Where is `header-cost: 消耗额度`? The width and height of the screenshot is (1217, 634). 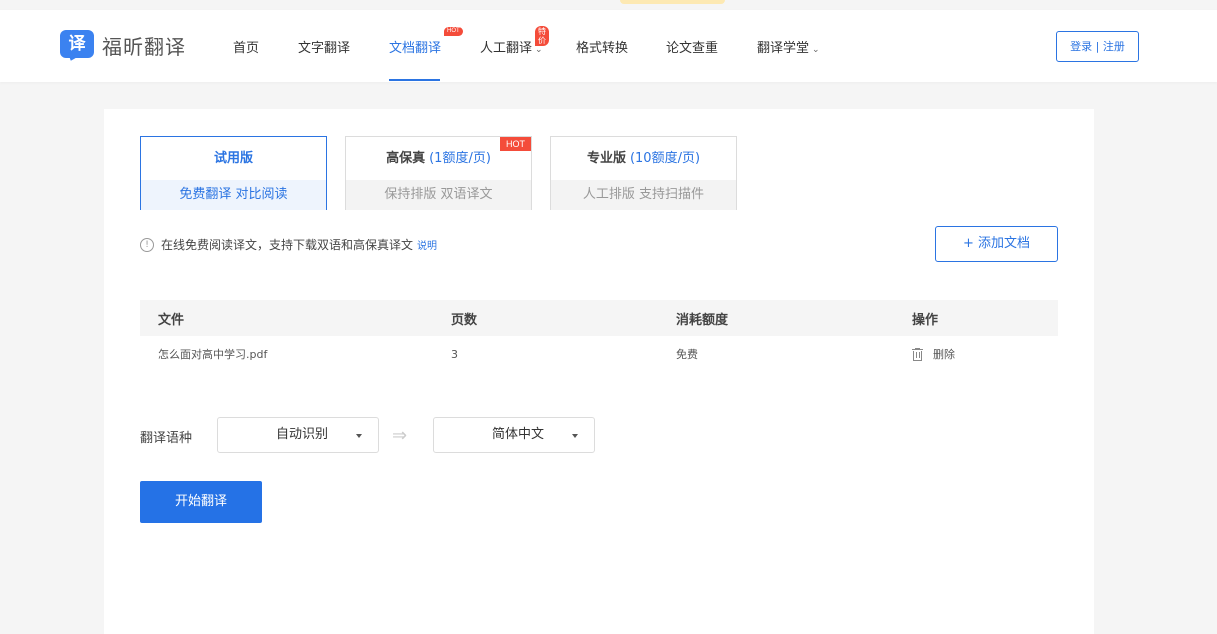
header-cost: 消耗额度 is located at coordinates (702, 320).